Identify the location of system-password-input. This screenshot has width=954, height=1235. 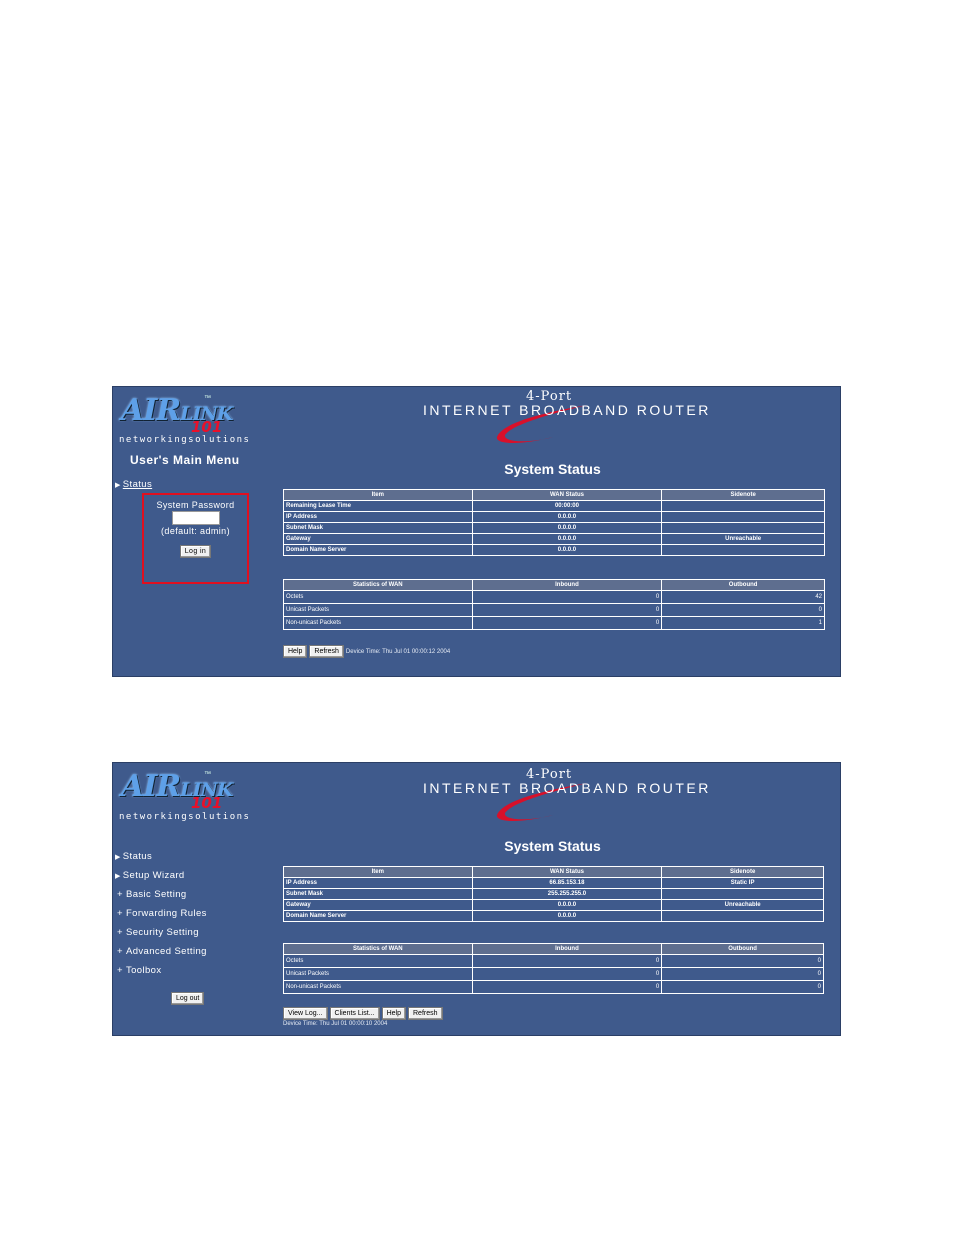
(195, 518).